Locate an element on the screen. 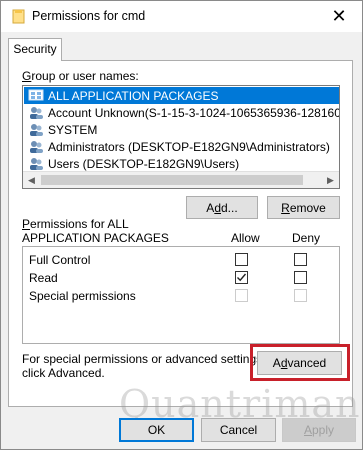 This screenshot has width=363, height=450. title-bar: Permissions for cmd ✕ is located at coordinates (181, 16).